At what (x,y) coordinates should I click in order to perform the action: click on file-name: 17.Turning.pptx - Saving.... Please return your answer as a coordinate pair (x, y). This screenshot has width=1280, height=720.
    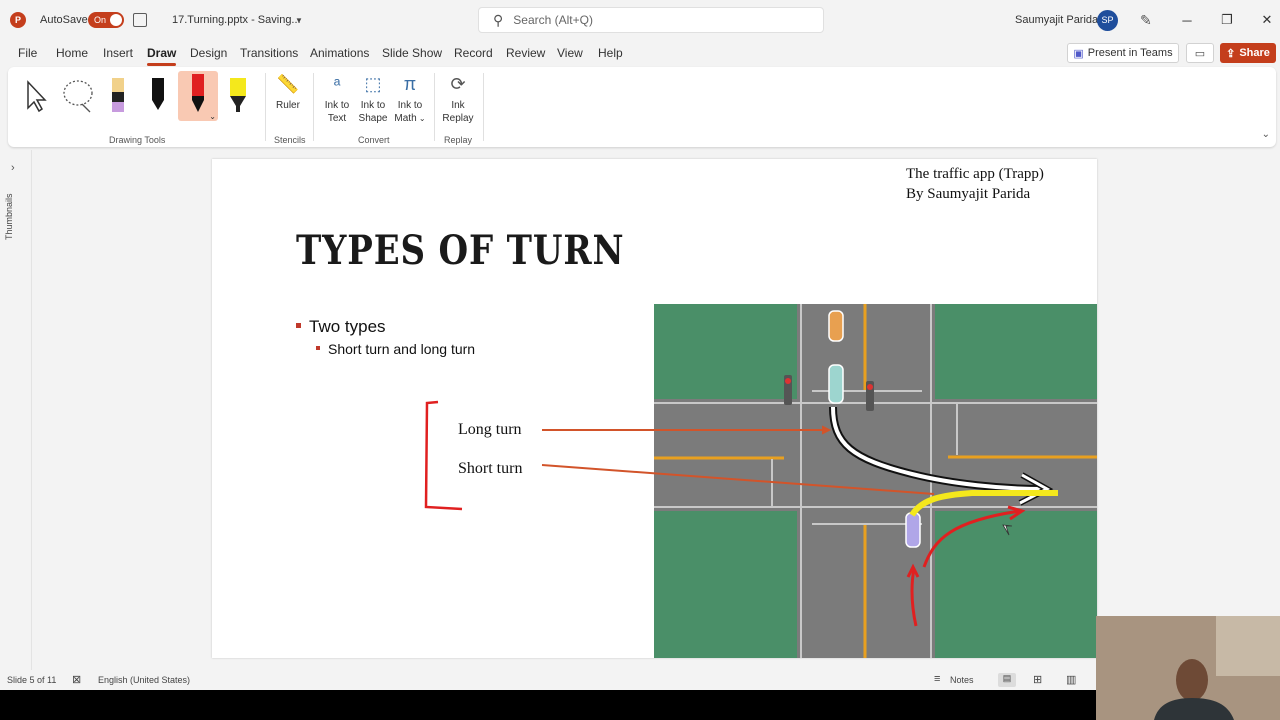
    Looking at the image, I should click on (236, 20).